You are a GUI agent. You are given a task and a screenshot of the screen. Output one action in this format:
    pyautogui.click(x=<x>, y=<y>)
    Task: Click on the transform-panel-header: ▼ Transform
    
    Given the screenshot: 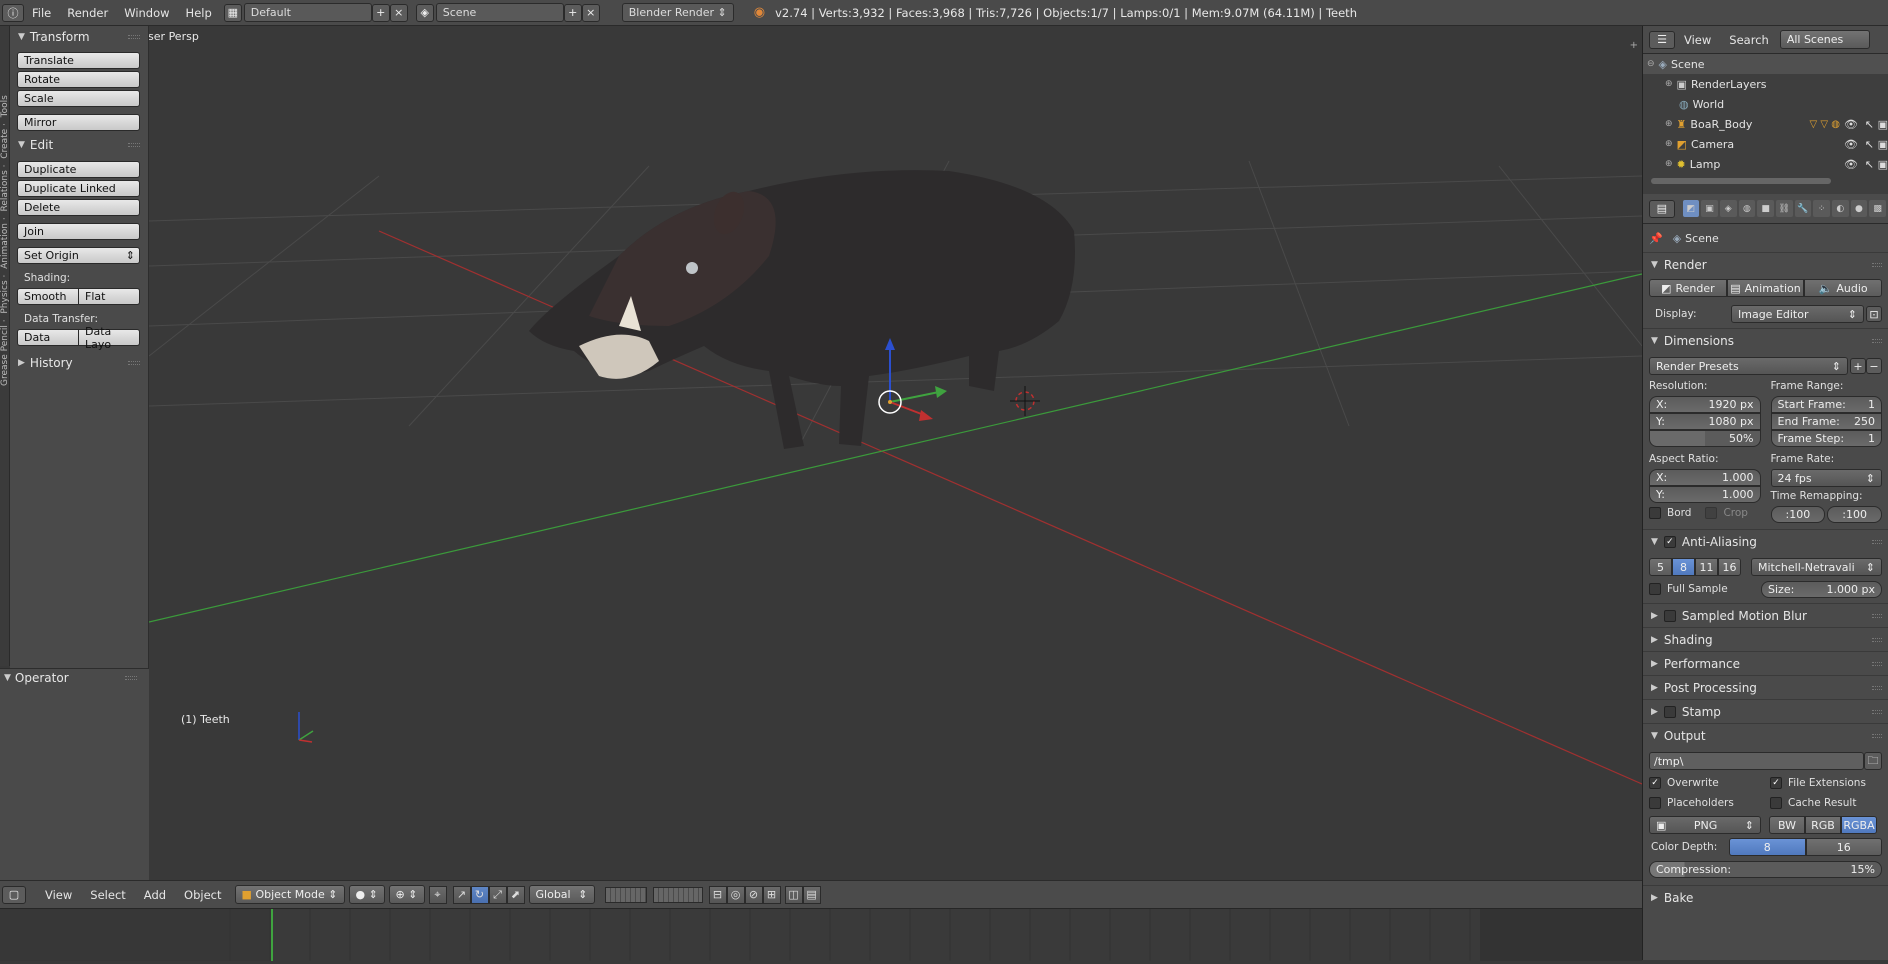 What is the action you would take?
    pyautogui.click(x=79, y=37)
    